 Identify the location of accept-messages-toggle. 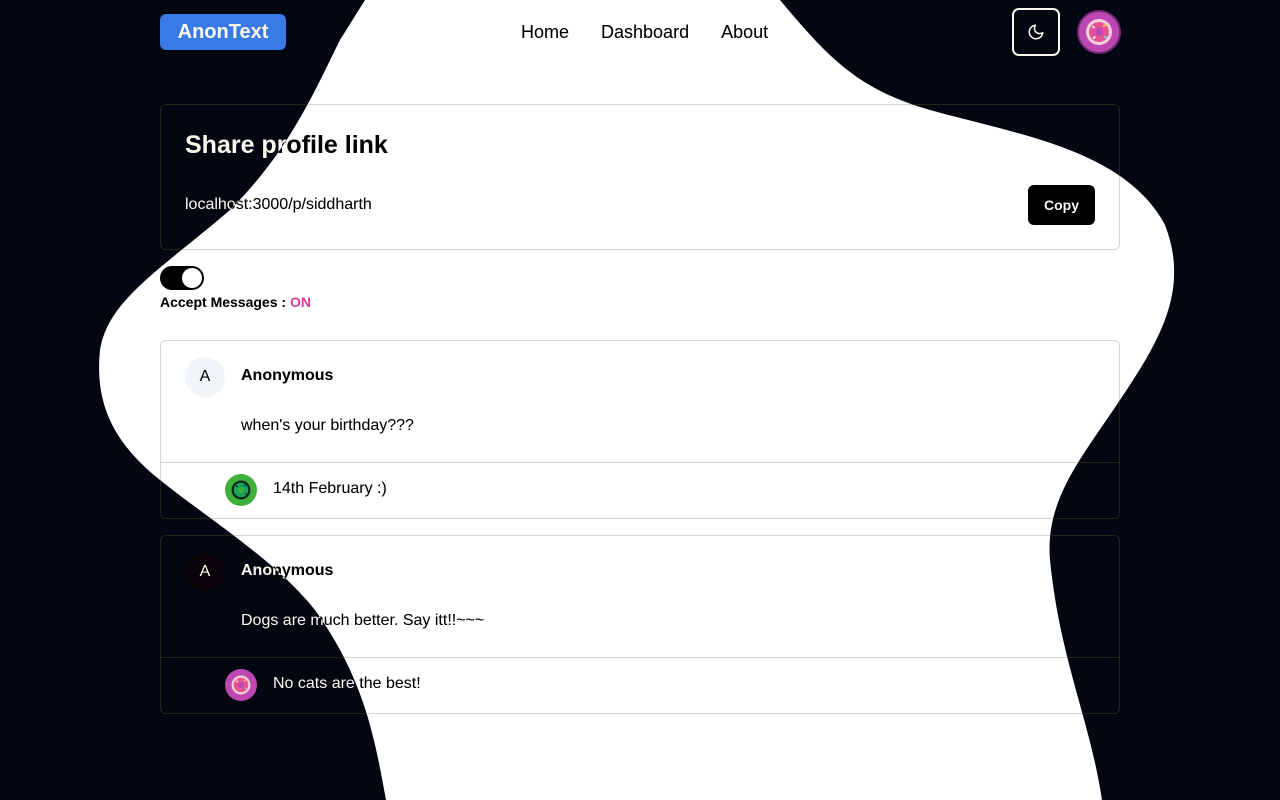
(182, 278).